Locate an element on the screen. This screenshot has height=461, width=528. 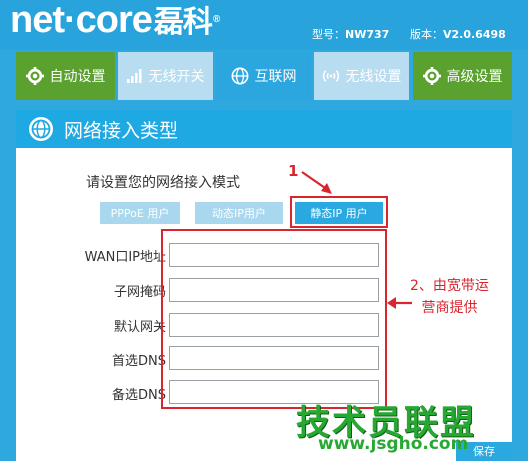
tab-label: 高级设置 is located at coordinates (474, 77).